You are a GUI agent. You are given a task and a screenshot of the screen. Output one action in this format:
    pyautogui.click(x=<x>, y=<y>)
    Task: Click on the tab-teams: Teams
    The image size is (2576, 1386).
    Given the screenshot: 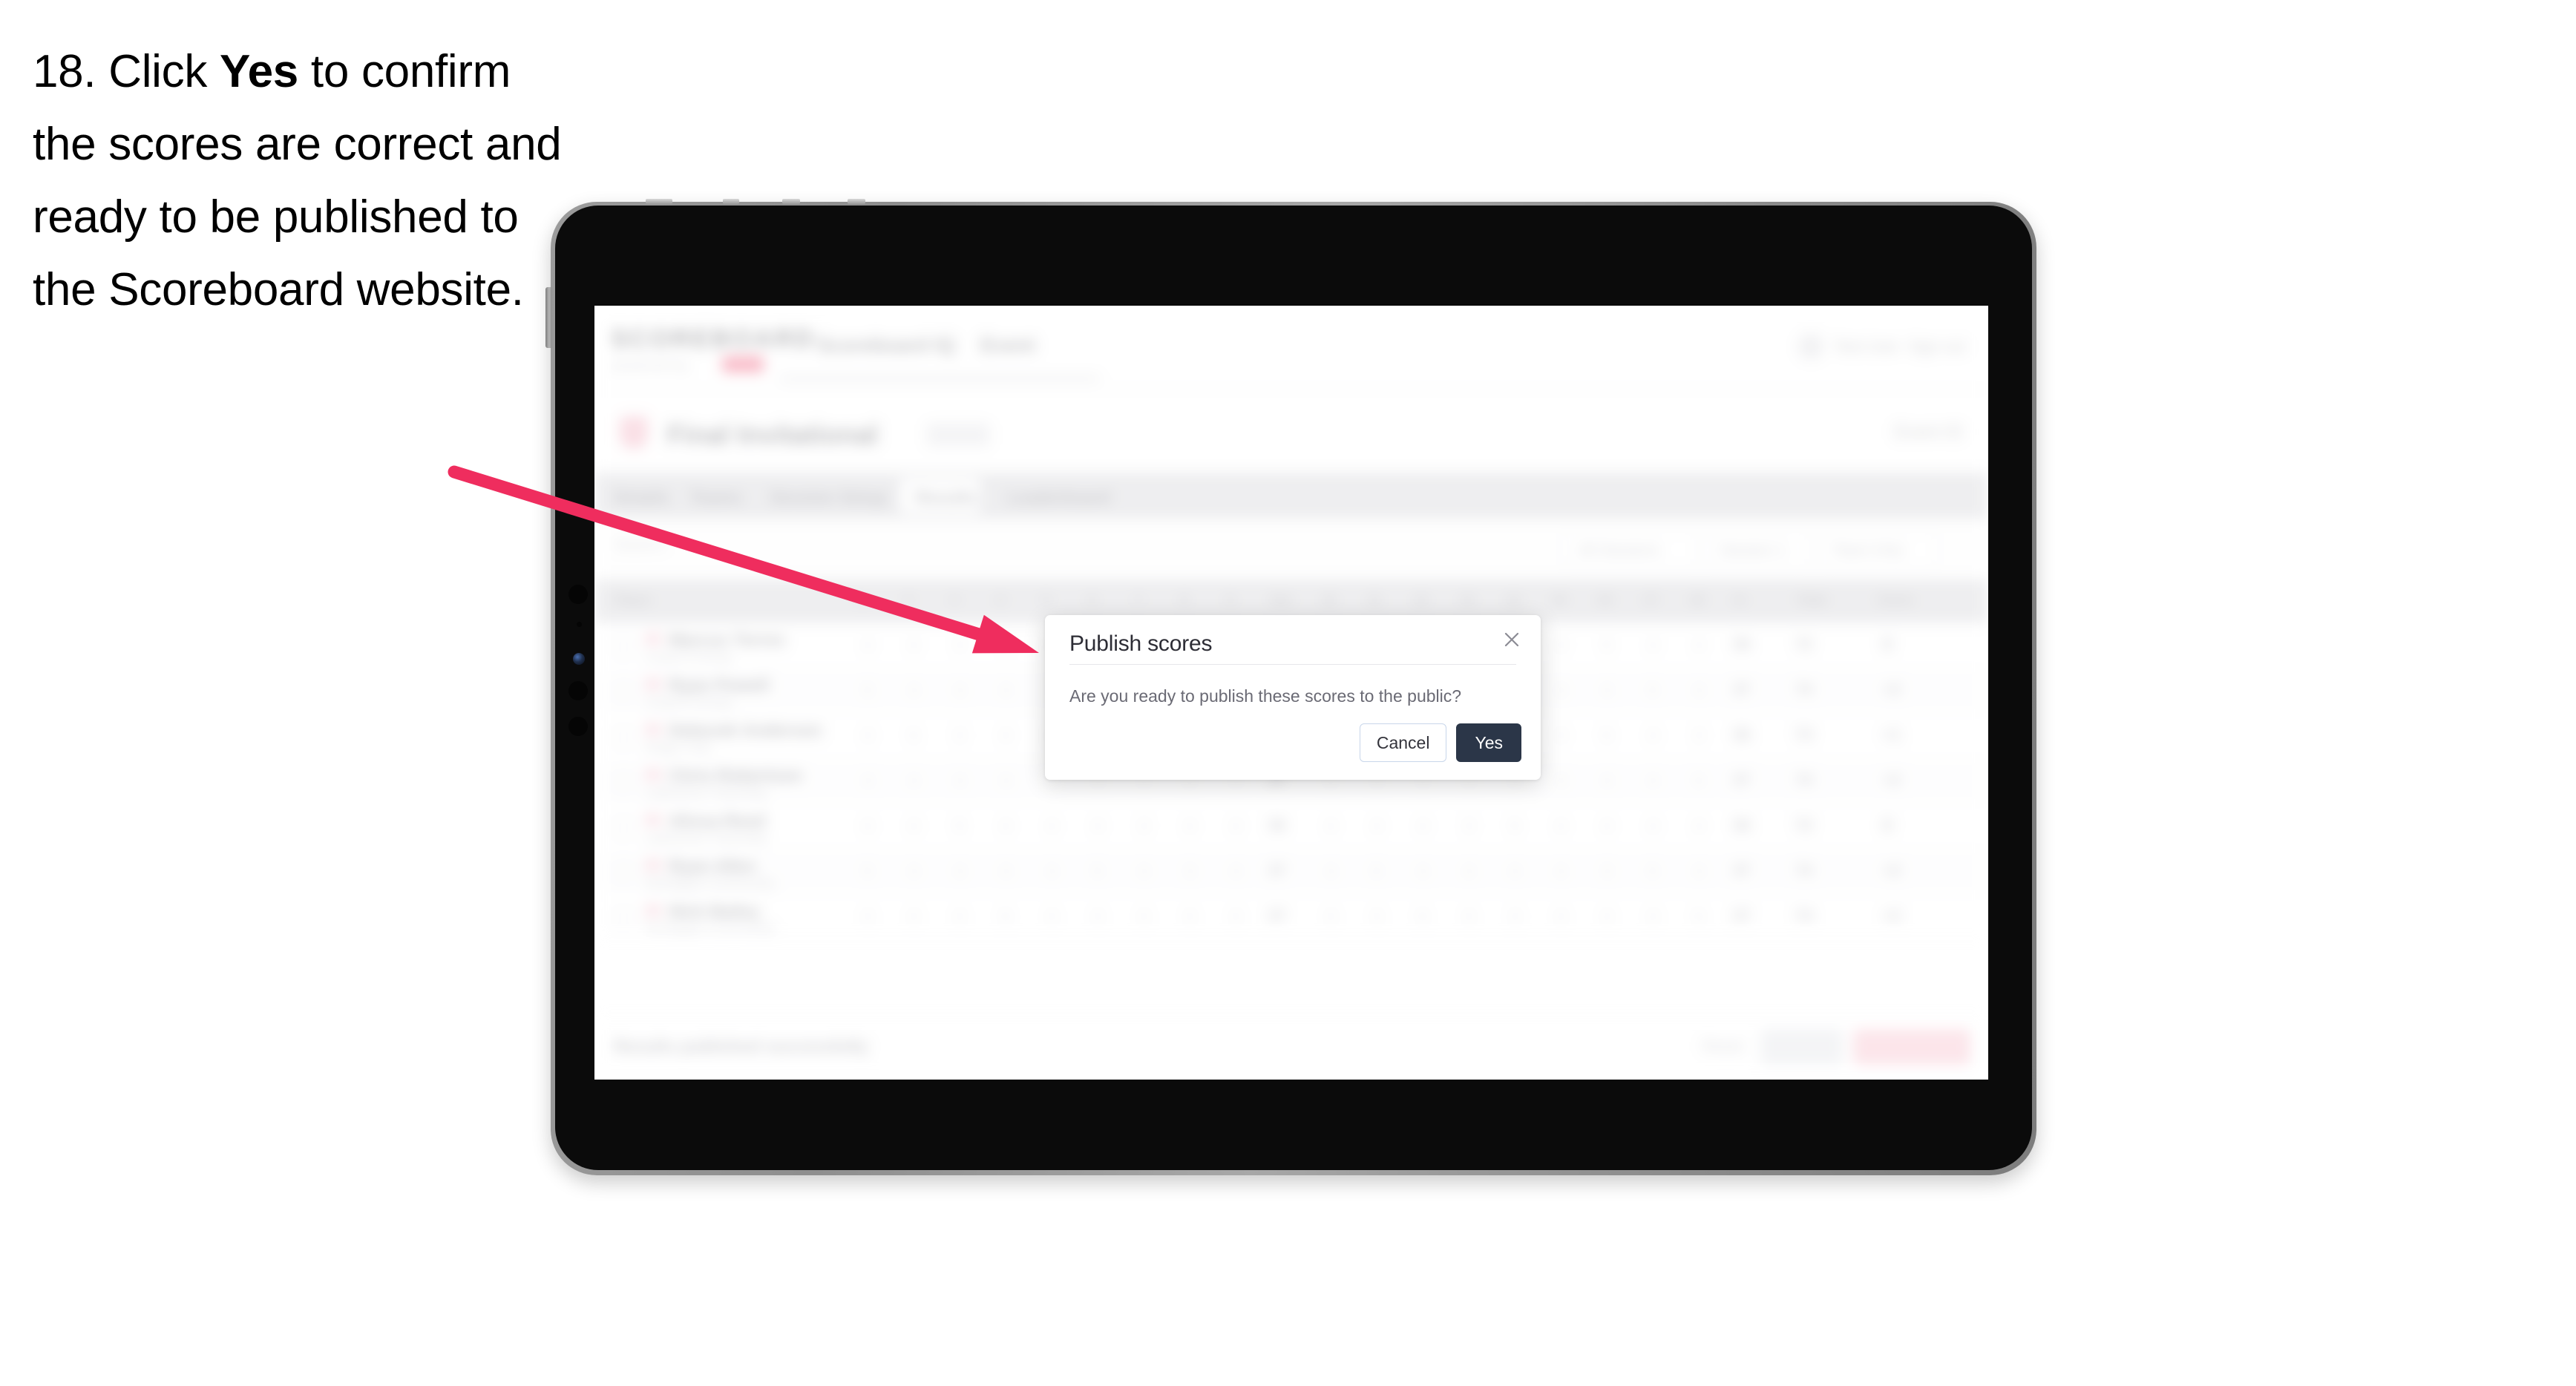 What is the action you would take?
    pyautogui.click(x=715, y=497)
    